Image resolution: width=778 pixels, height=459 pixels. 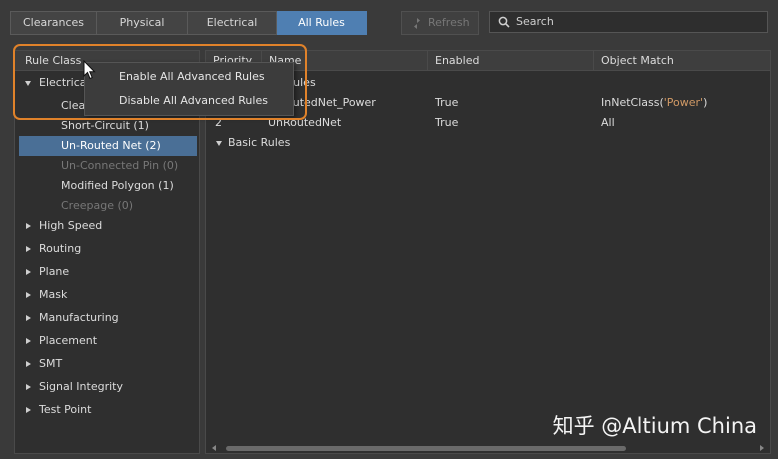 I want to click on tree-item-label: Signal Integrity, so click(x=81, y=386).